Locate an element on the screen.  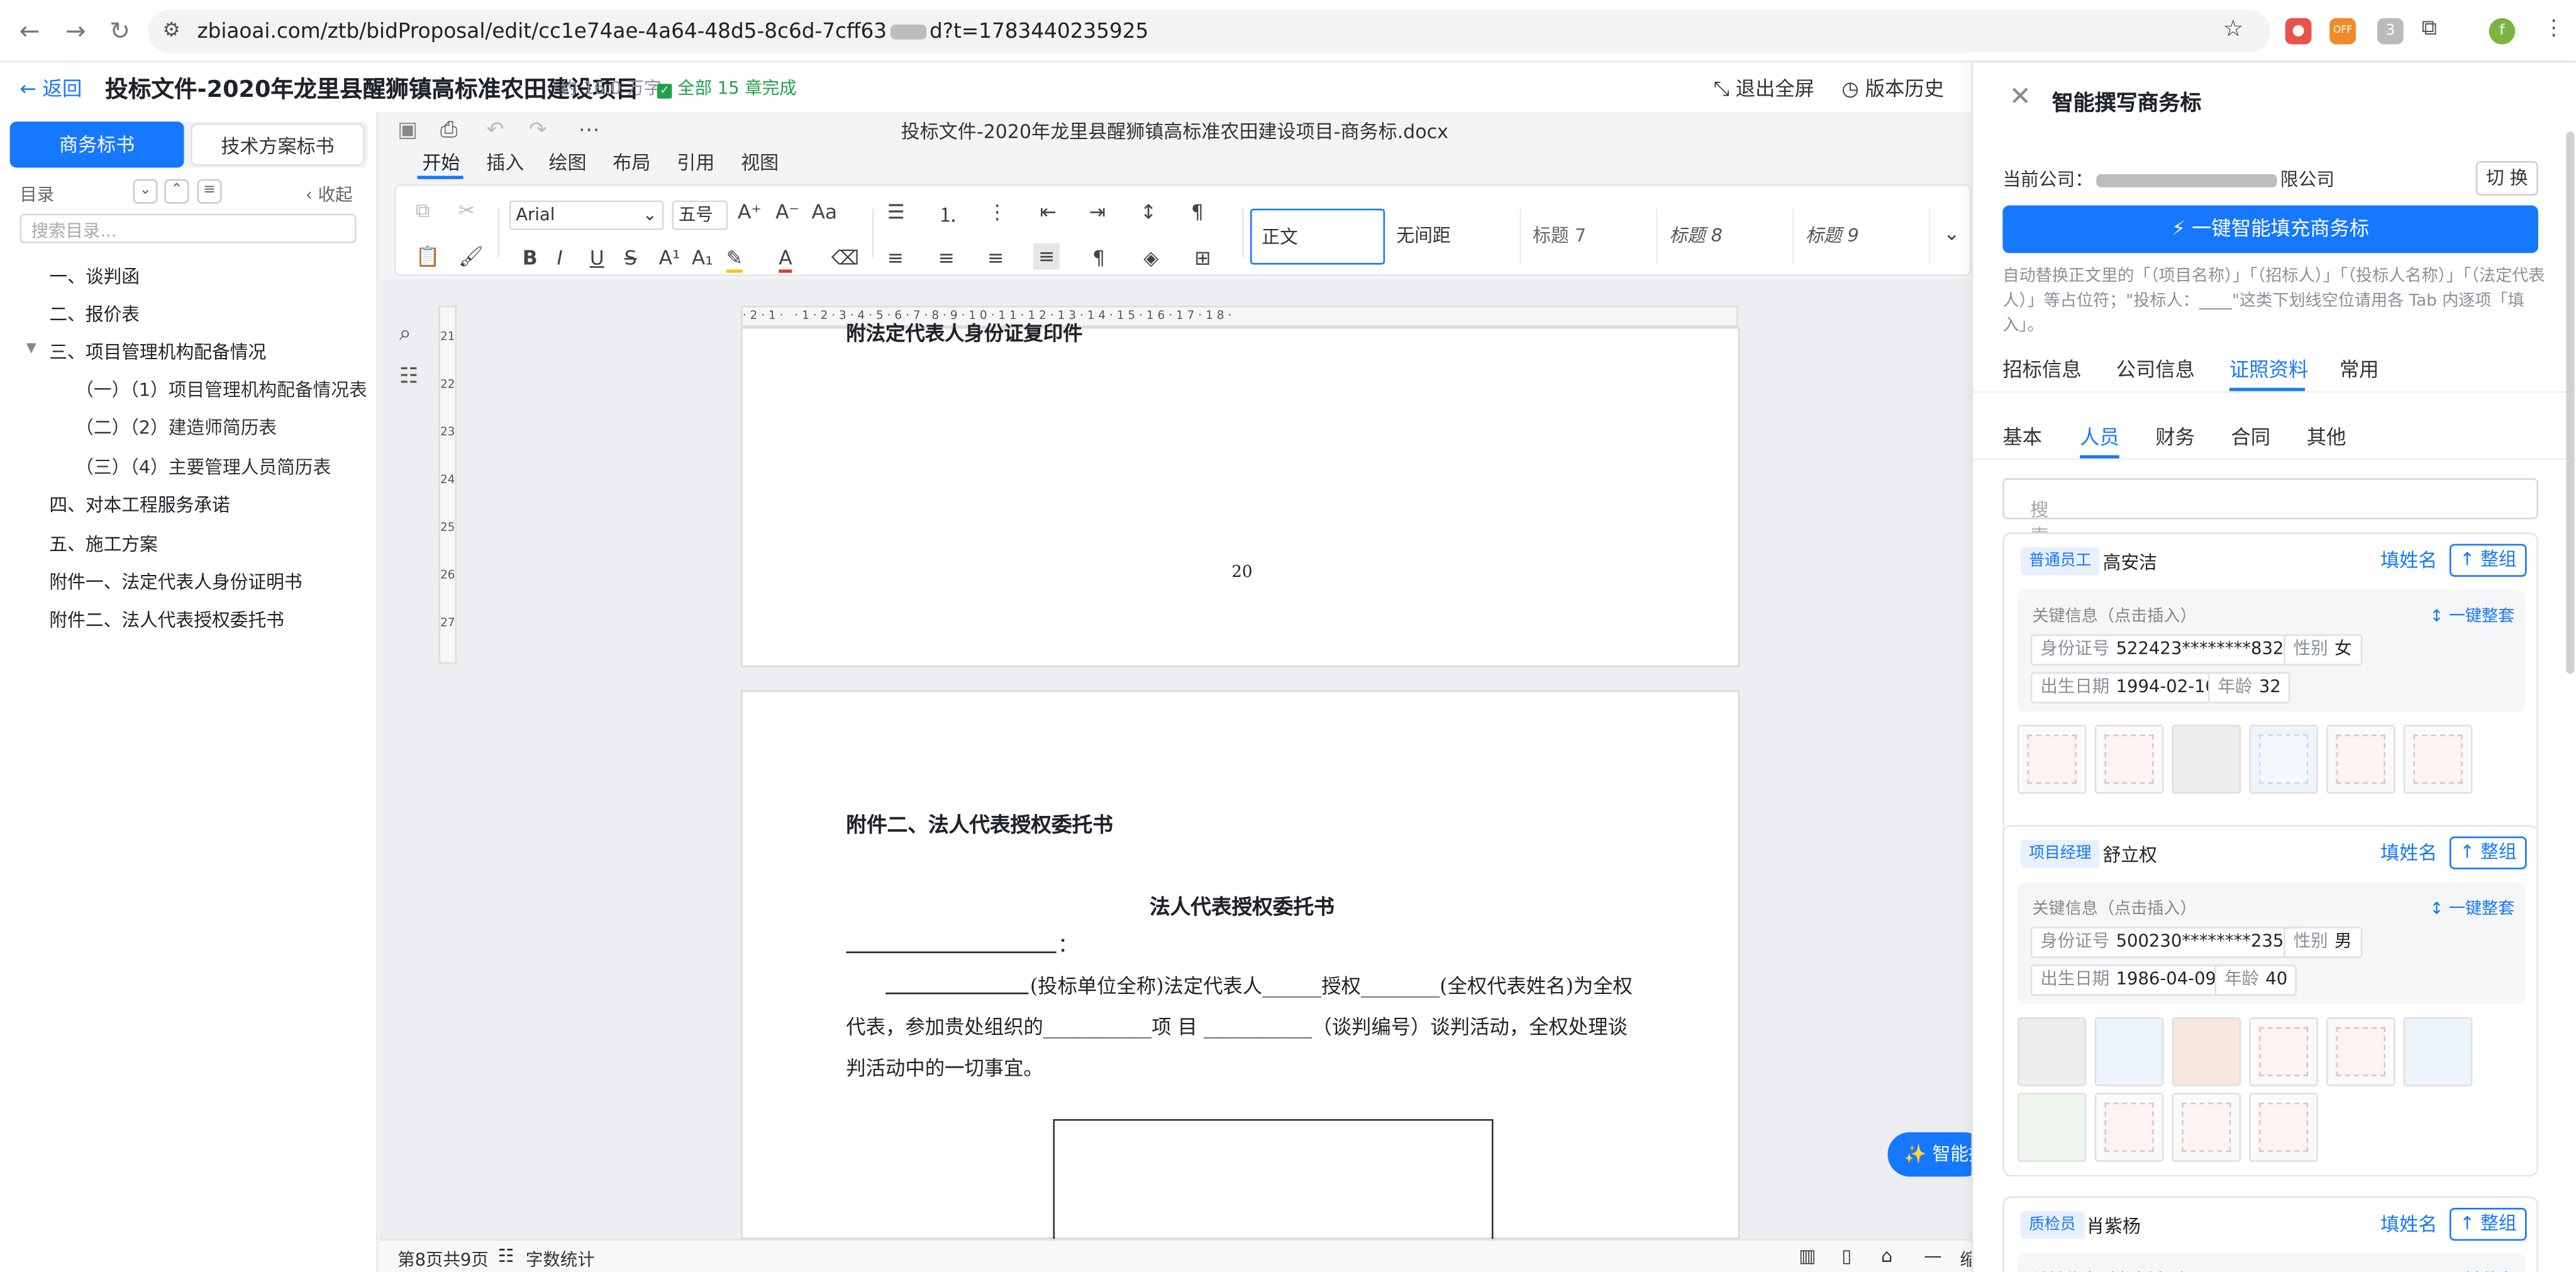
reload-icon: ↻ is located at coordinates (120, 31).